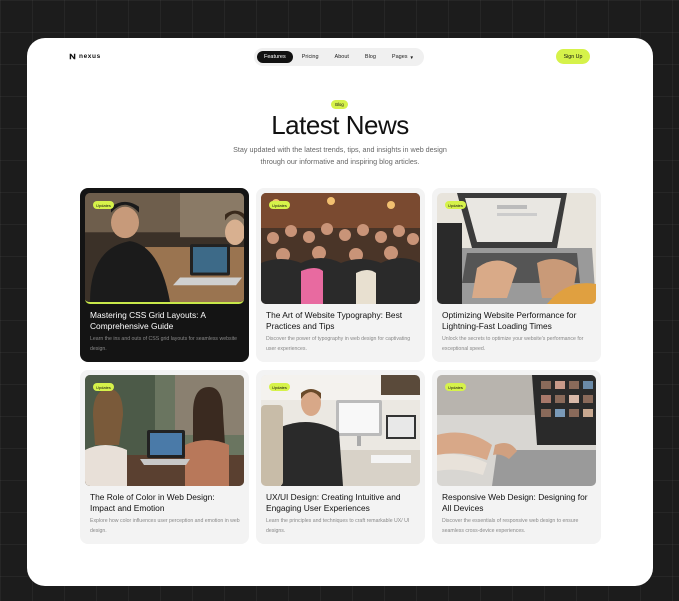  I want to click on brand-logo: nexus, so click(85, 56).